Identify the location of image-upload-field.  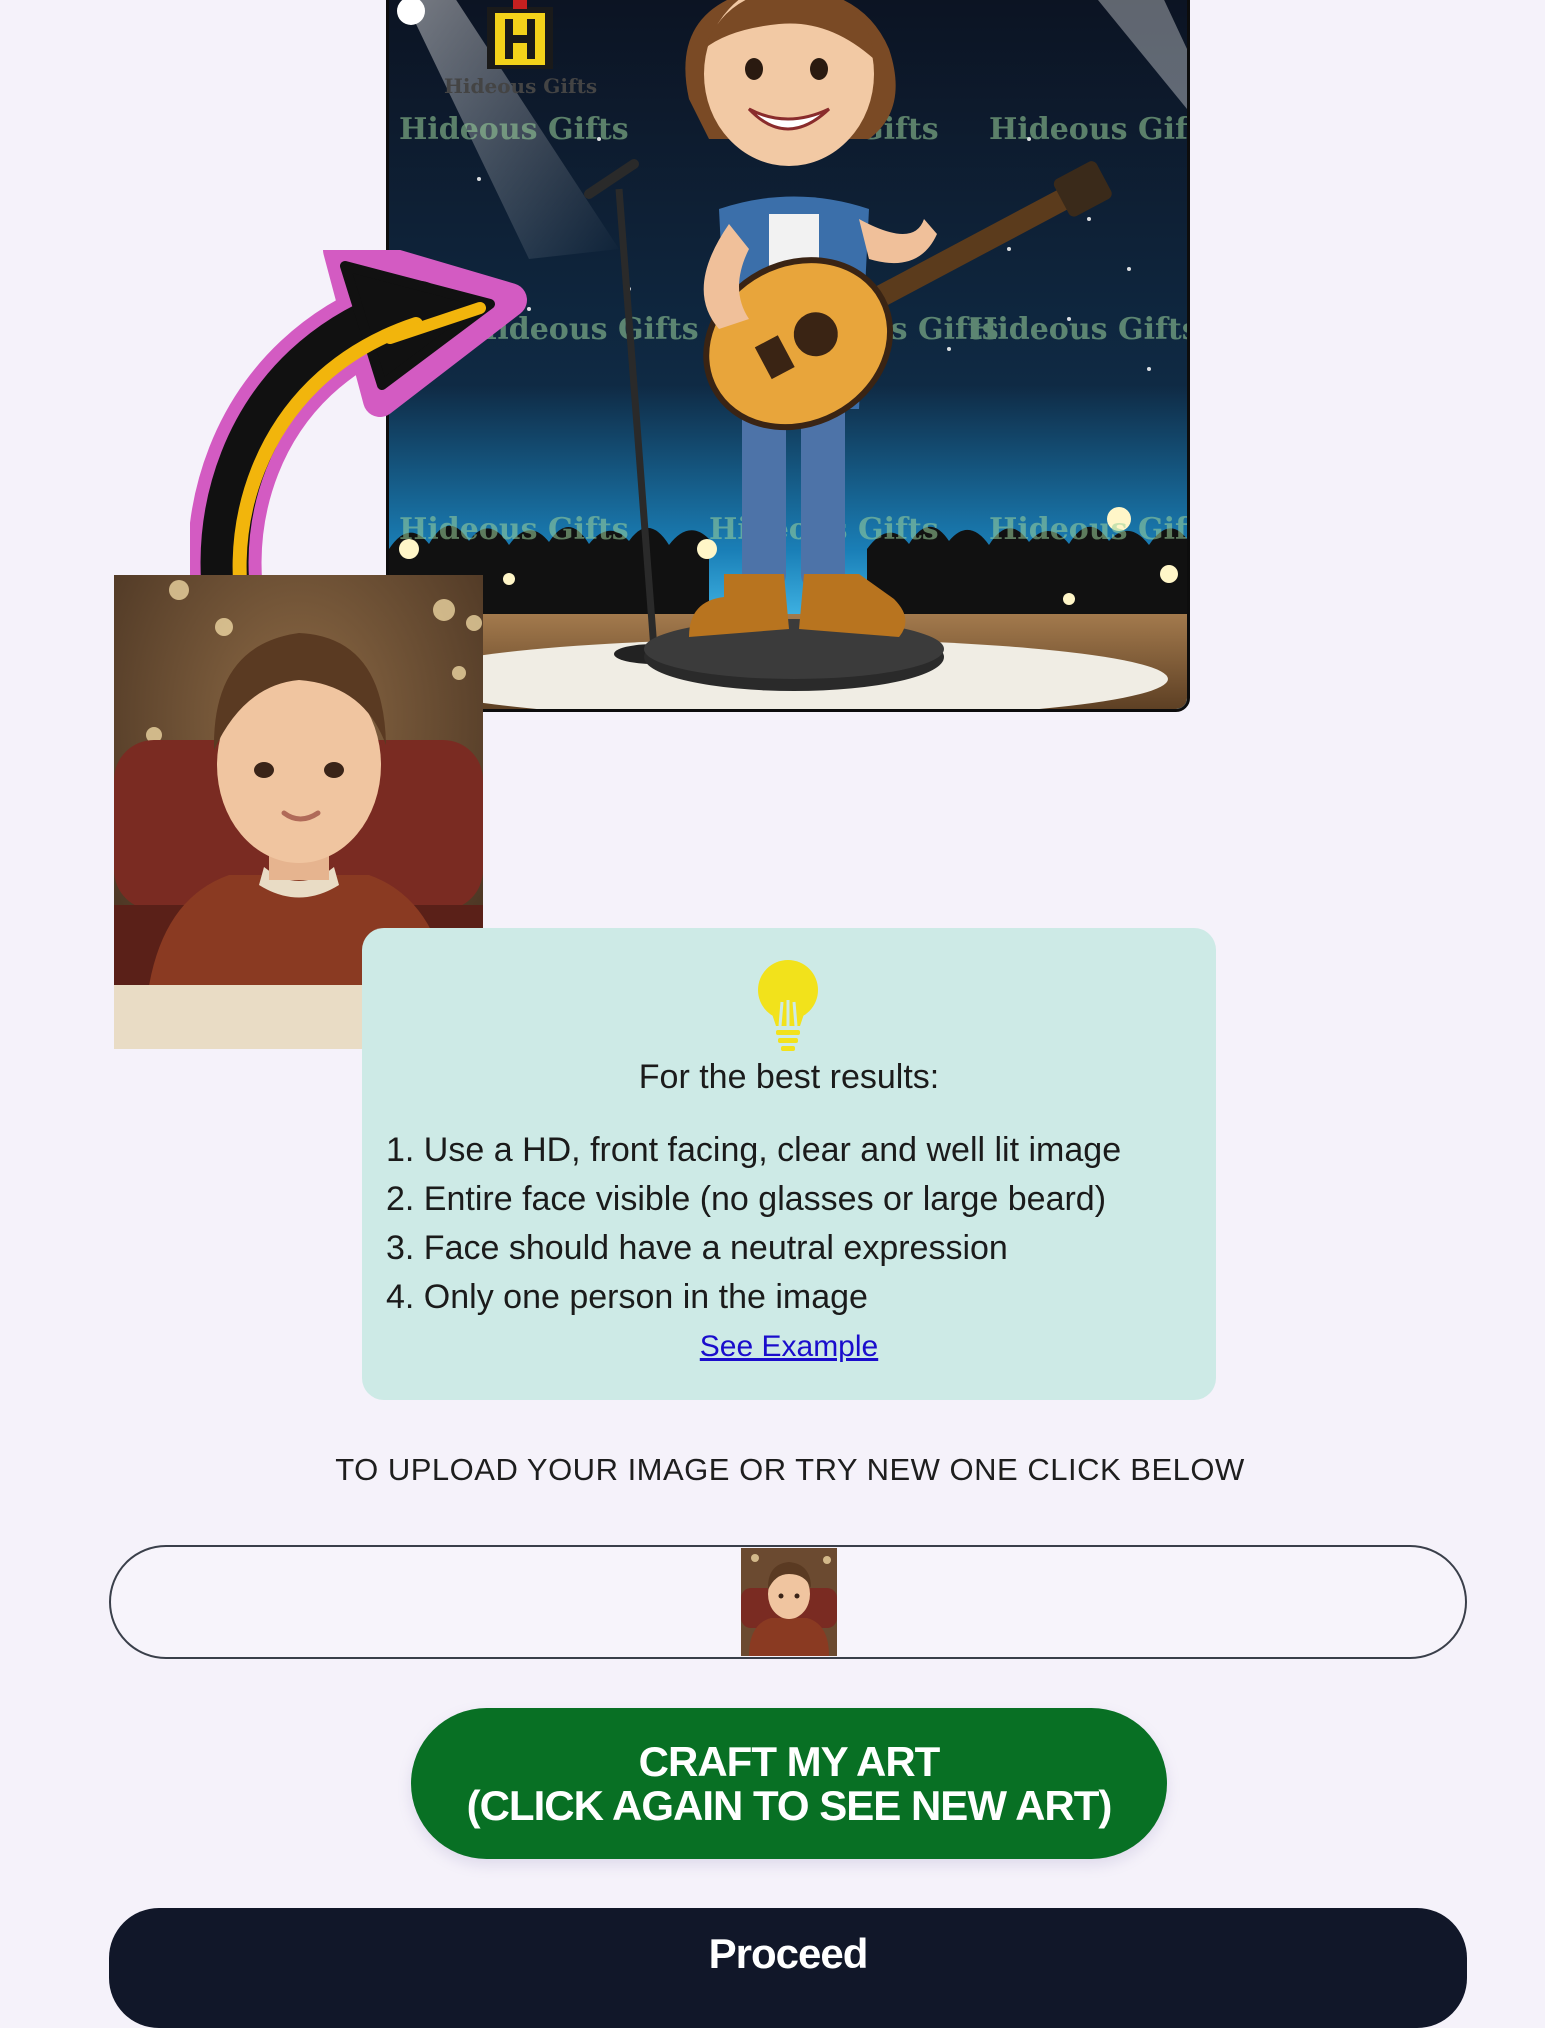
(788, 1602).